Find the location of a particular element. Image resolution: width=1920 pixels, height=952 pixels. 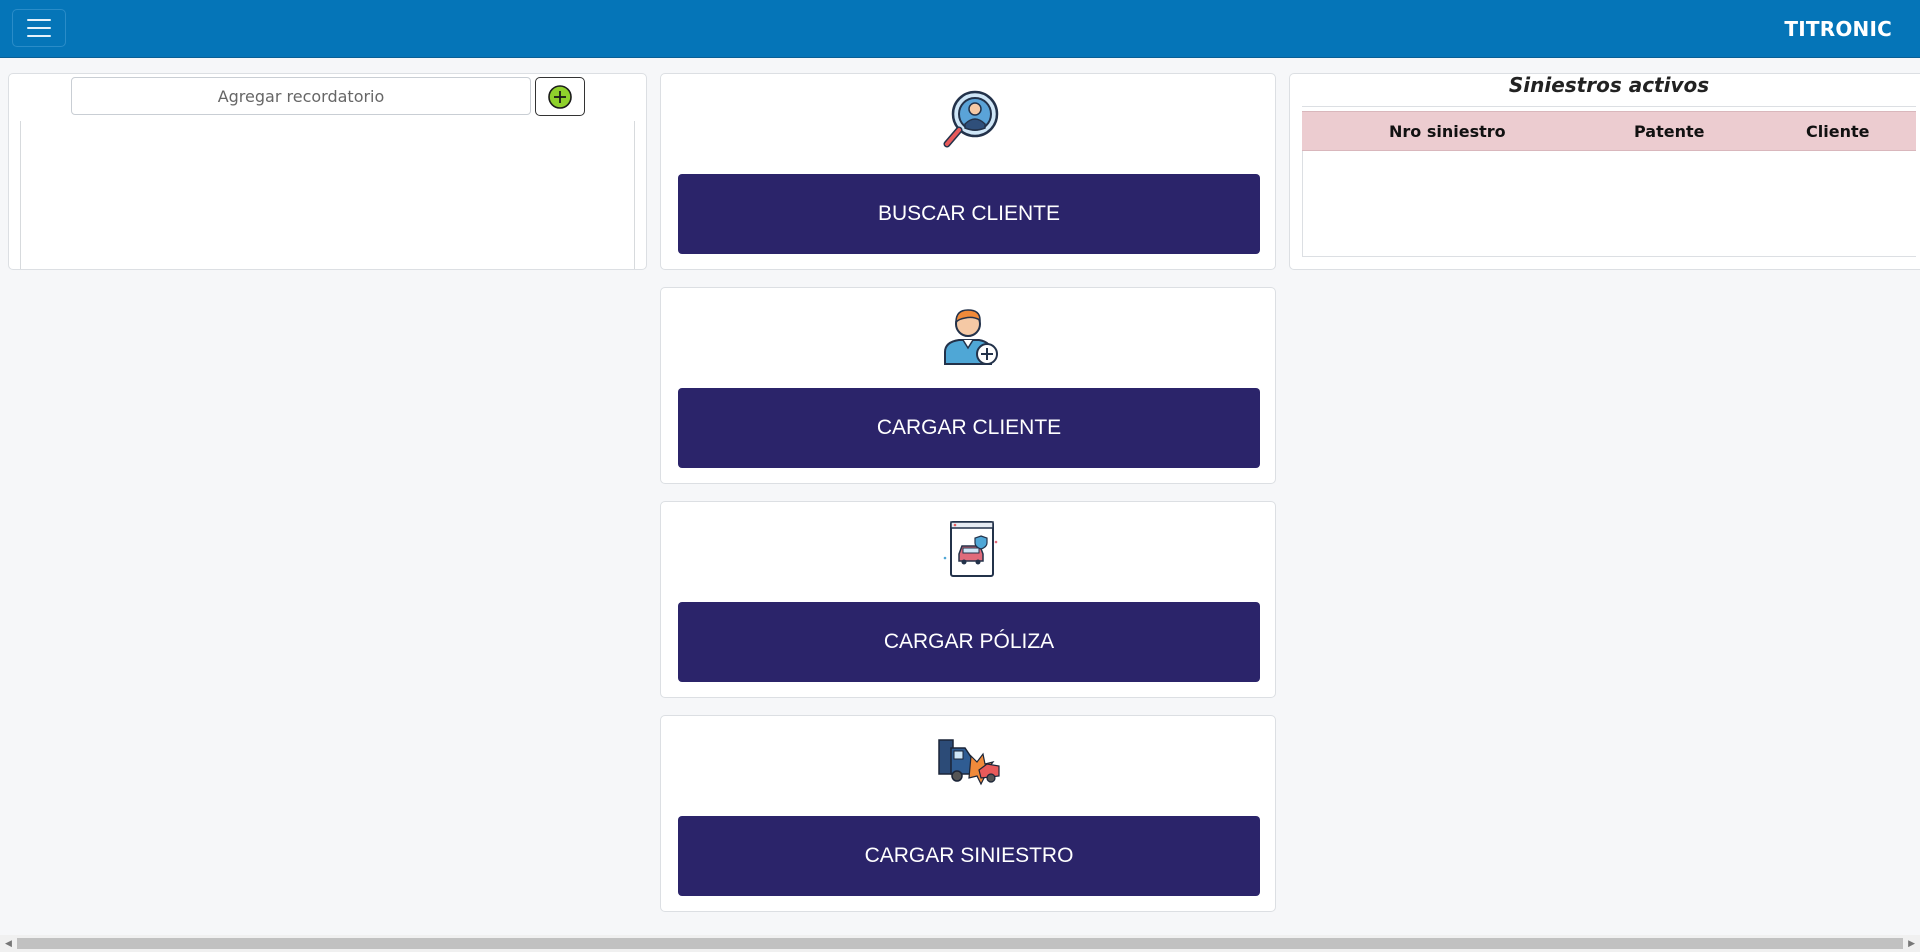

active-claims-title: Siniestros activos is located at coordinates (1609, 85).